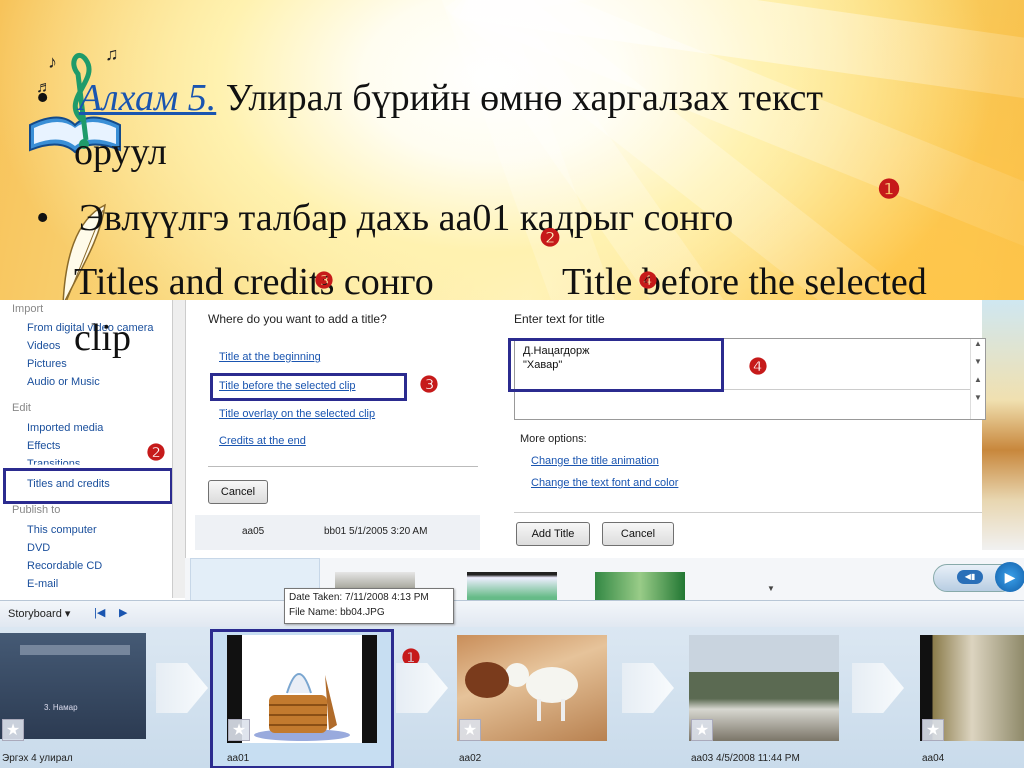 The image size is (1024, 768). Describe the element at coordinates (37, 758) in the screenshot. I see `caption-title-clip: Эргэх 4 улирал` at that location.